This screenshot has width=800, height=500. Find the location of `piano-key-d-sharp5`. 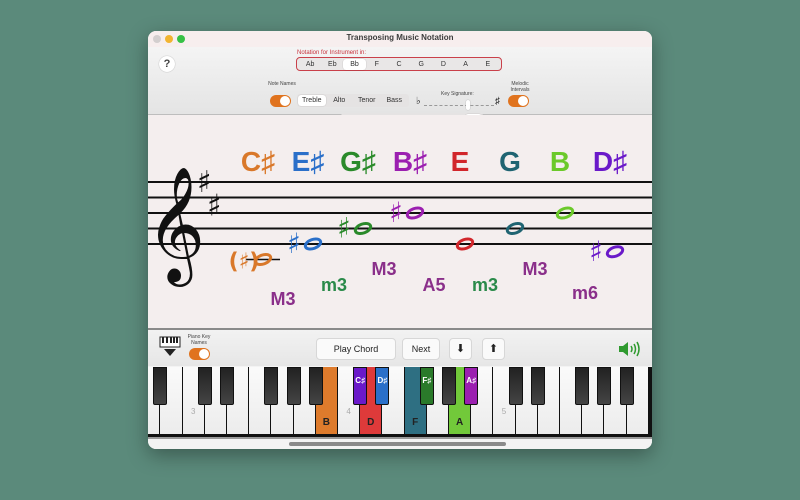

piano-key-d-sharp5 is located at coordinates (537, 386).